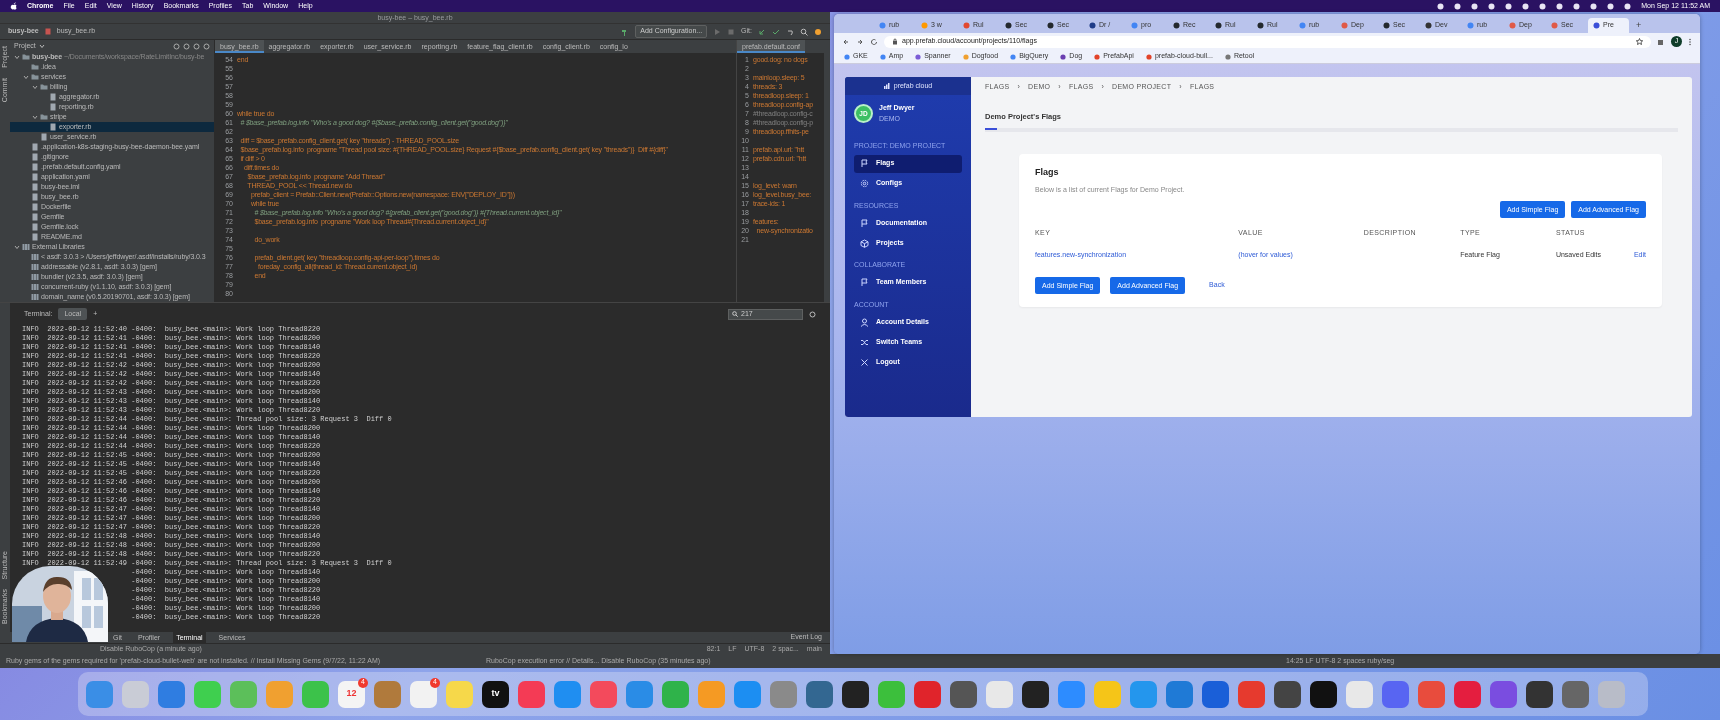 This screenshot has height=720, width=1720. Describe the element at coordinates (717, 31) in the screenshot. I see `play-icon` at that location.